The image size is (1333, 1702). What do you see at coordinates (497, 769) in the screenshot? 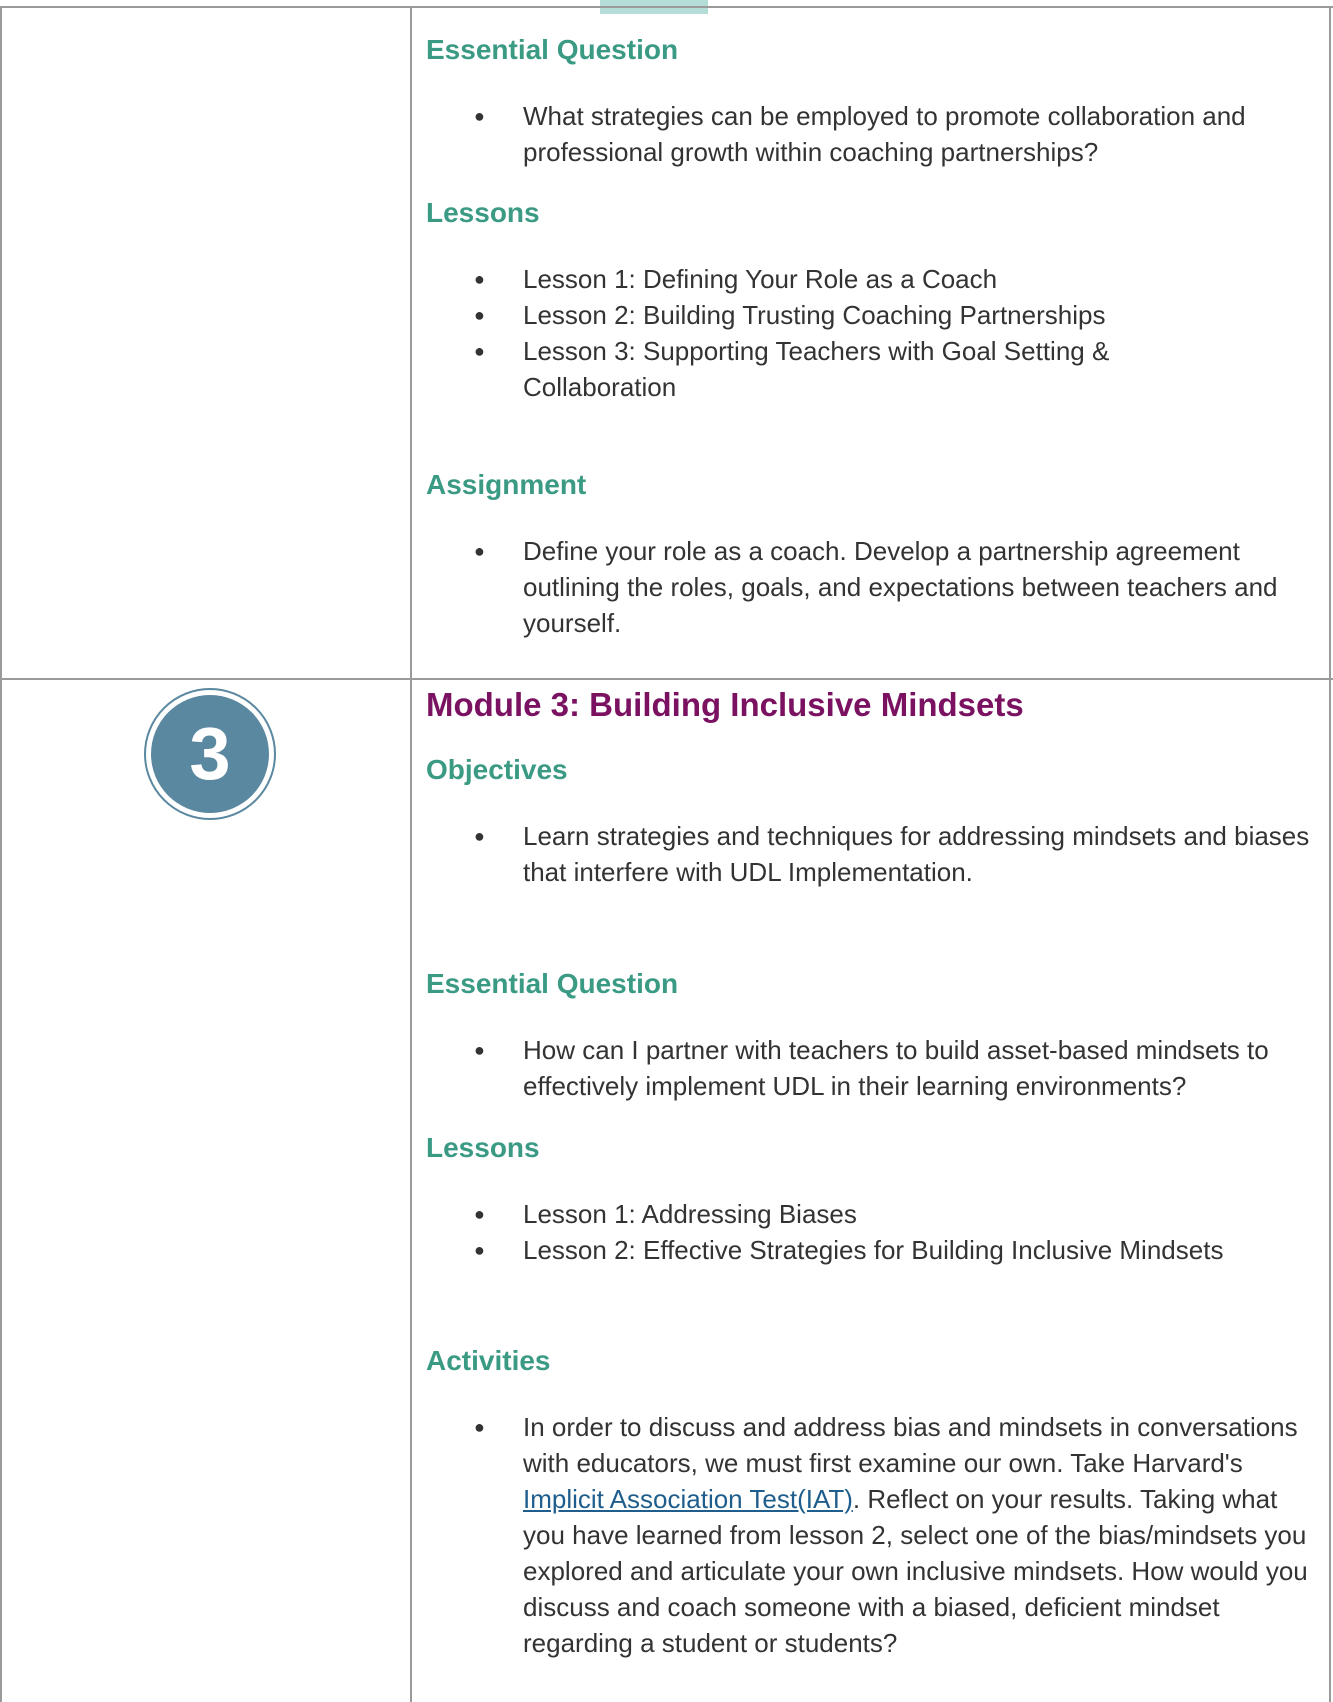
I see `objectives-heading: Objectives` at bounding box center [497, 769].